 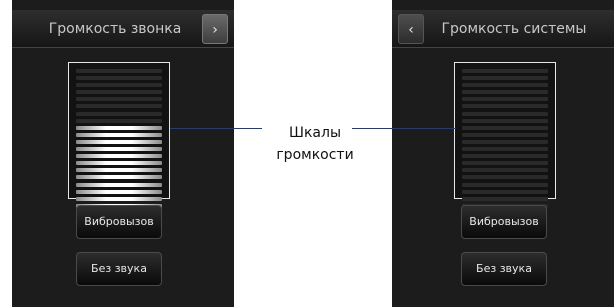 I want to click on panel-header: Громкость звонка ›, so click(x=123, y=29).